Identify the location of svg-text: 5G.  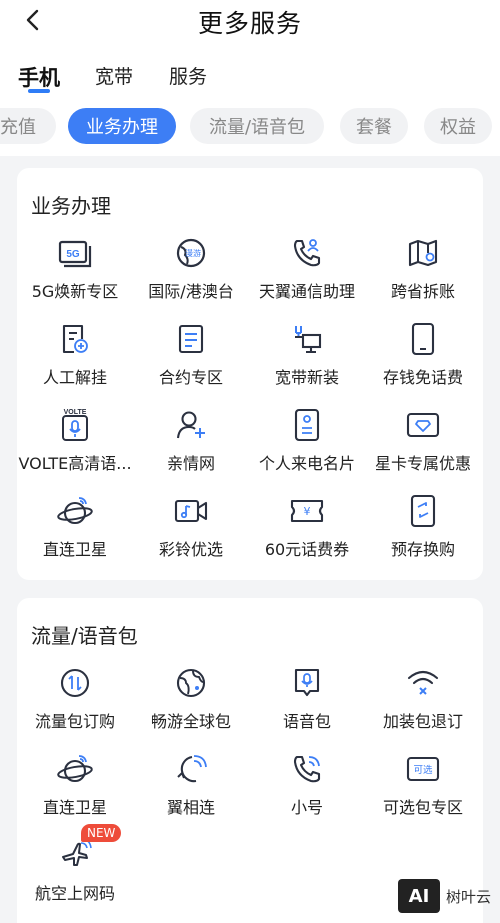
(73, 254).